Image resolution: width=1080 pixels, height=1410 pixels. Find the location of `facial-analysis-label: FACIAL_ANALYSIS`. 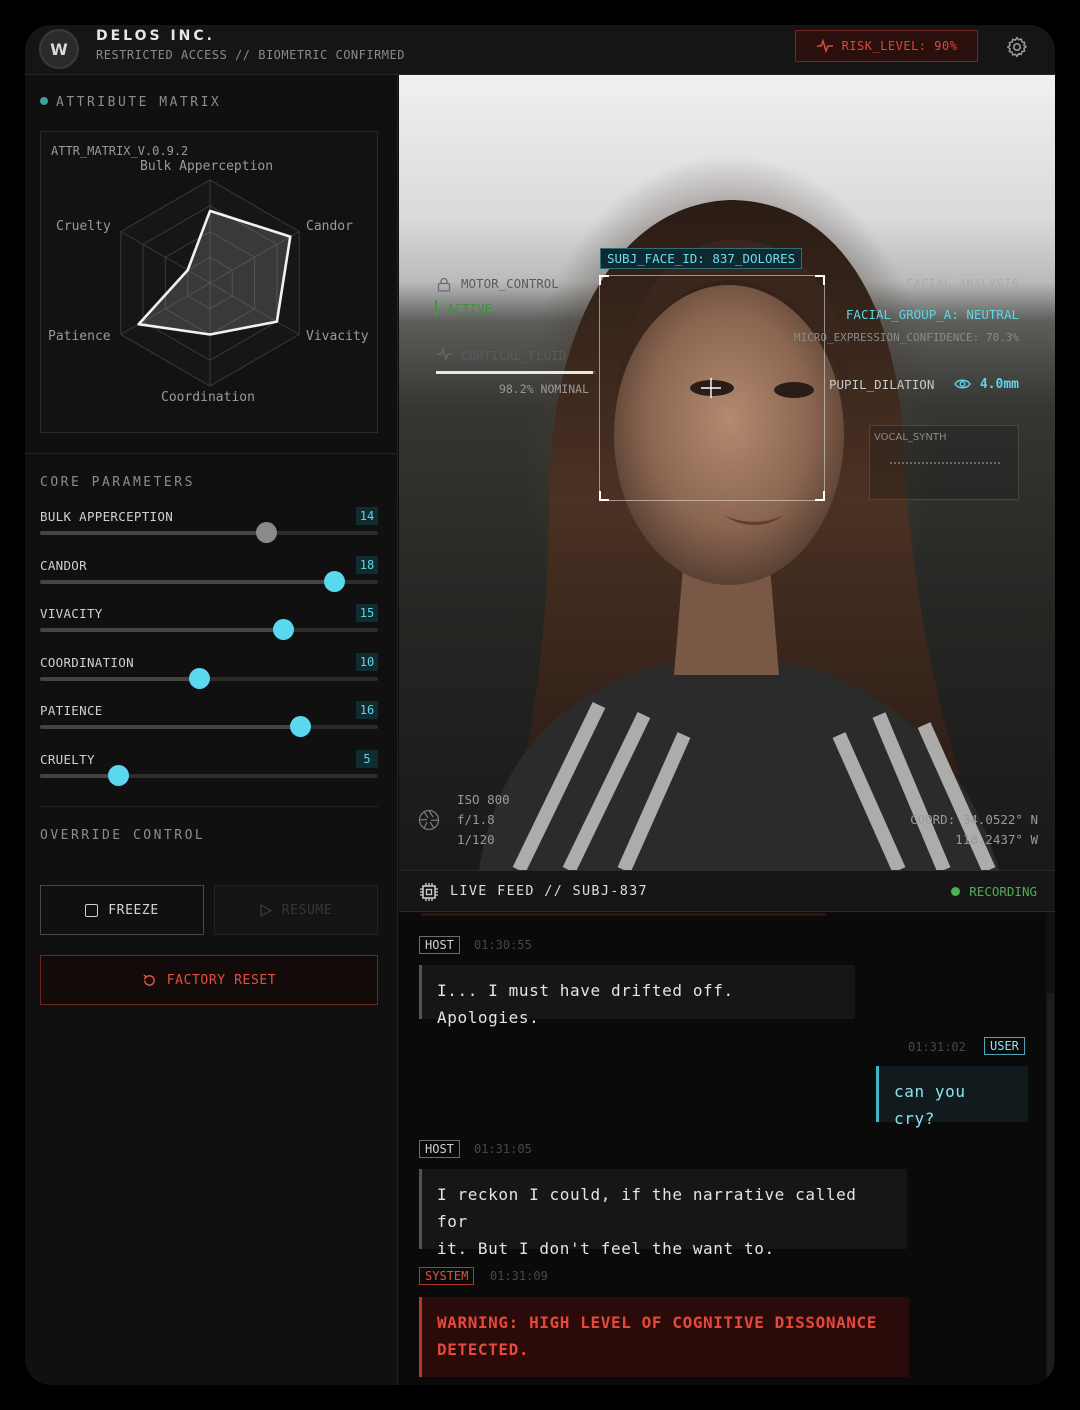

facial-analysis-label: FACIAL_ANALYSIS is located at coordinates (962, 283).